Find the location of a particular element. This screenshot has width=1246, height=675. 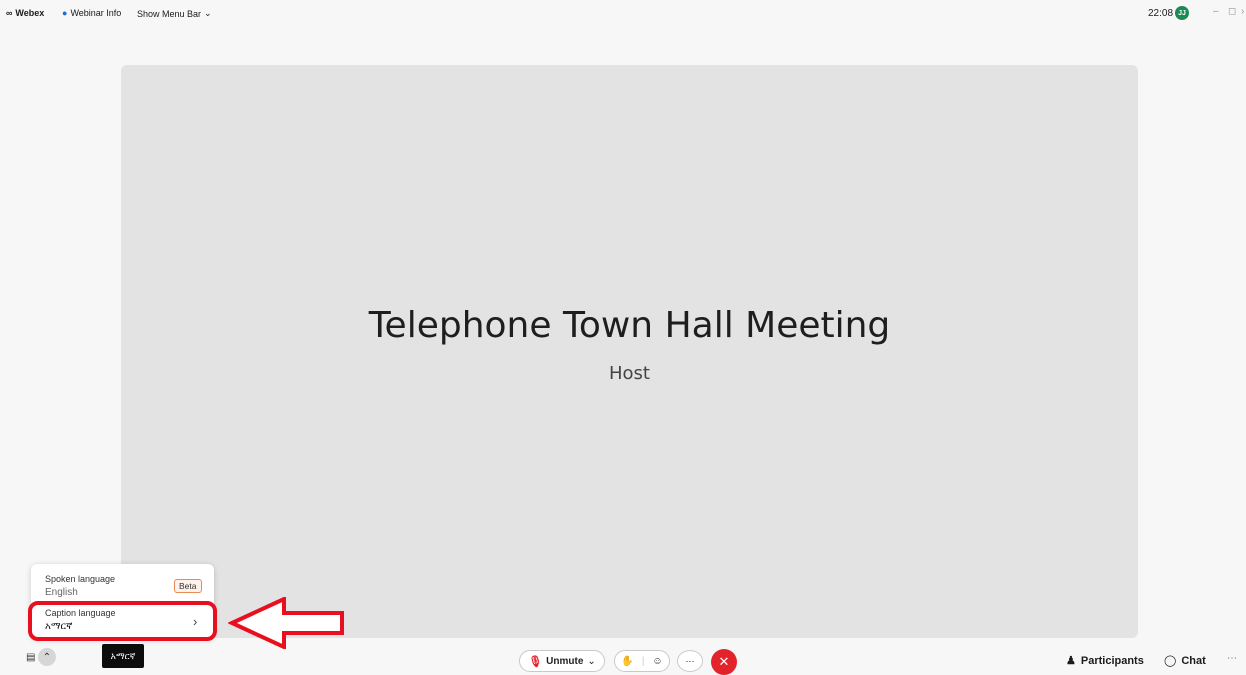

participants-button: ♟ Participants is located at coordinates (1105, 661).